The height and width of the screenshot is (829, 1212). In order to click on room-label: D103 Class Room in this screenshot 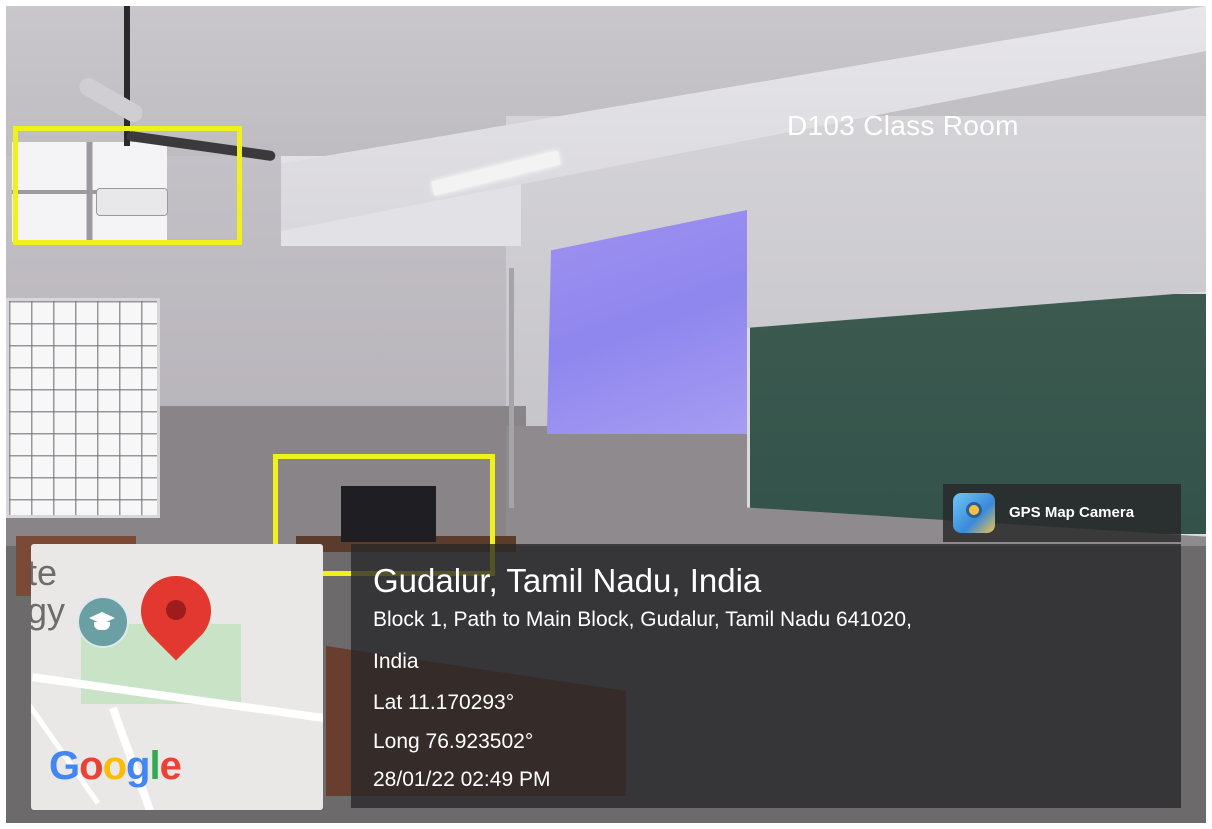, I will do `click(903, 125)`.